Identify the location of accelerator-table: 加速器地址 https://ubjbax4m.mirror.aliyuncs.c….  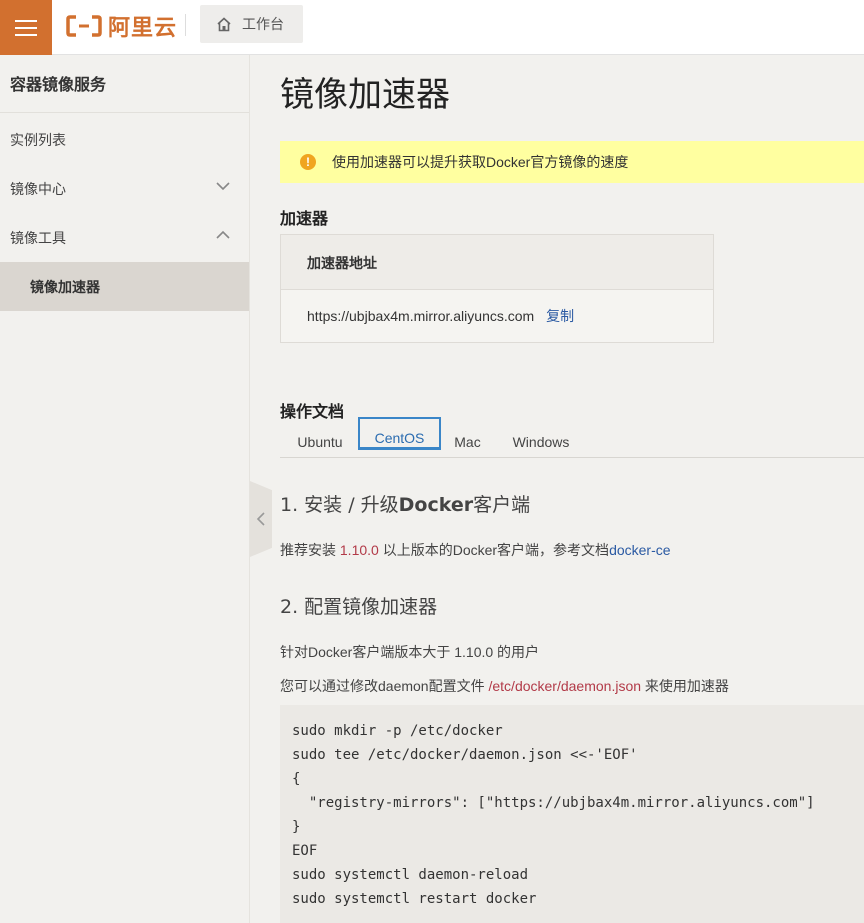
(497, 288).